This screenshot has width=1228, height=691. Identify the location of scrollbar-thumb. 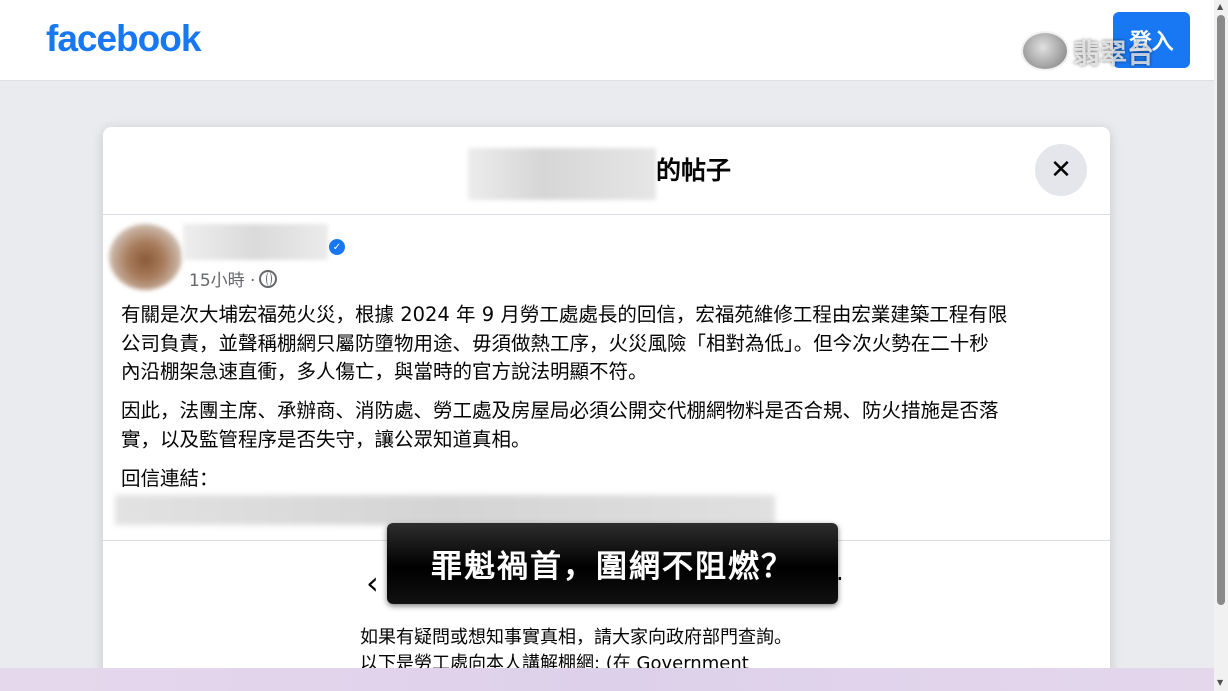
(1221, 310).